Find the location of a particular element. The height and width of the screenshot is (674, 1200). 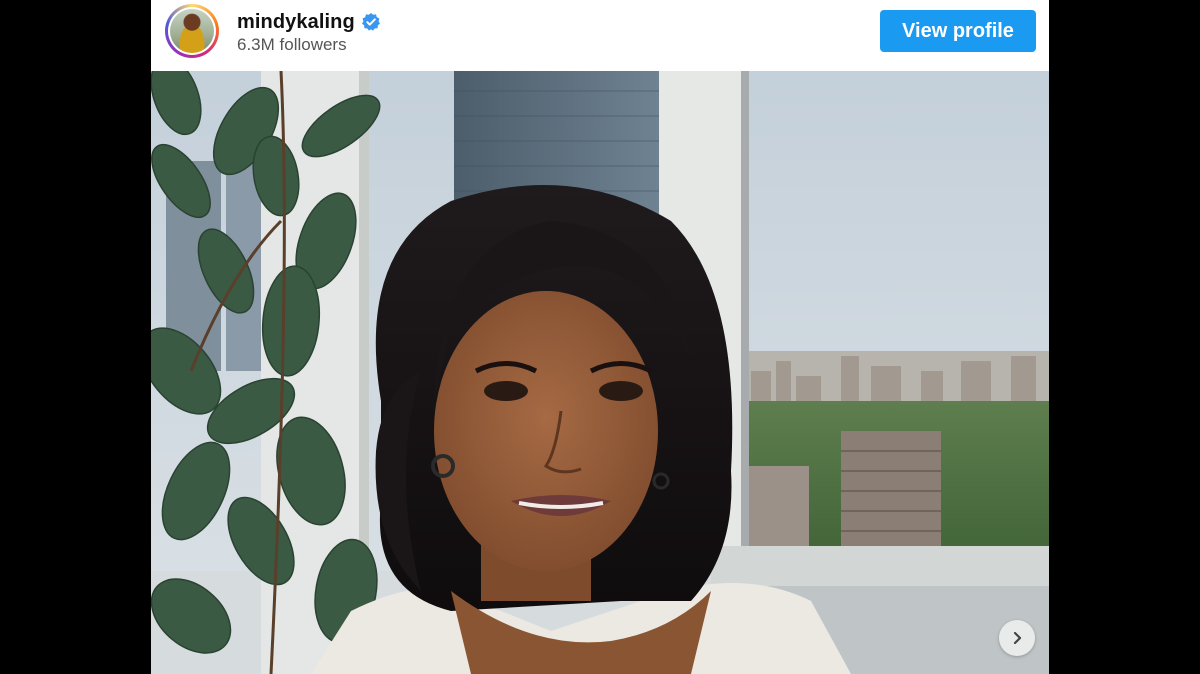

avatar is located at coordinates (192, 31).